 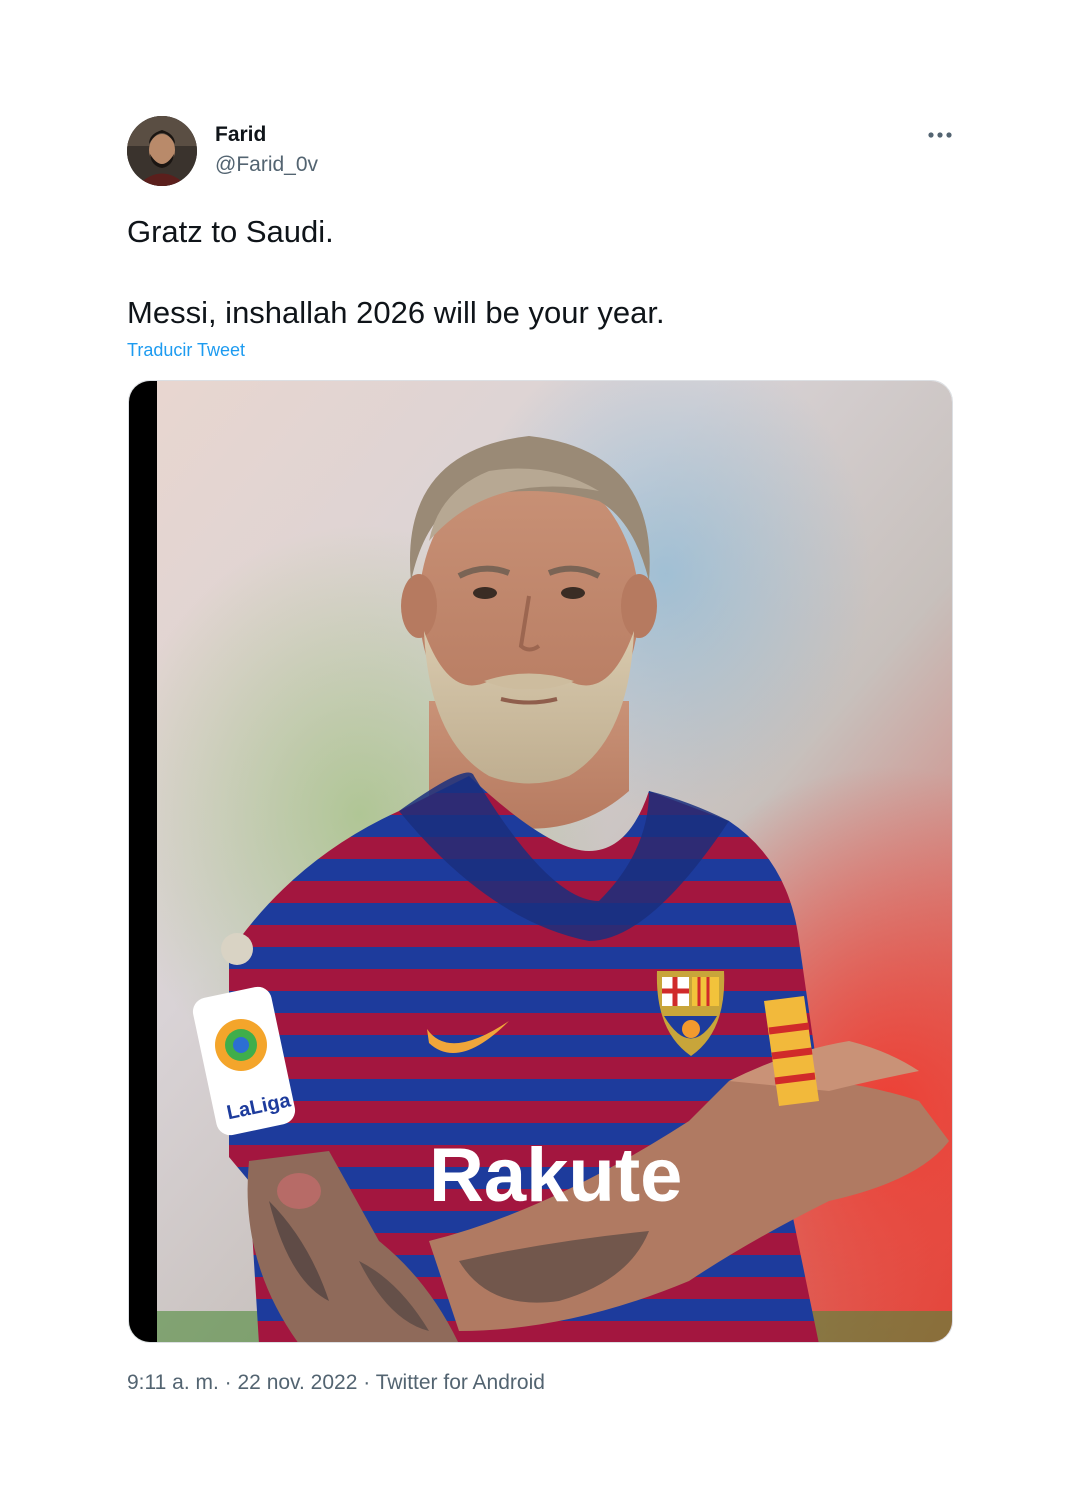 What do you see at coordinates (186, 350) in the screenshot?
I see `translate-tweet-link: Traducir Tweet` at bounding box center [186, 350].